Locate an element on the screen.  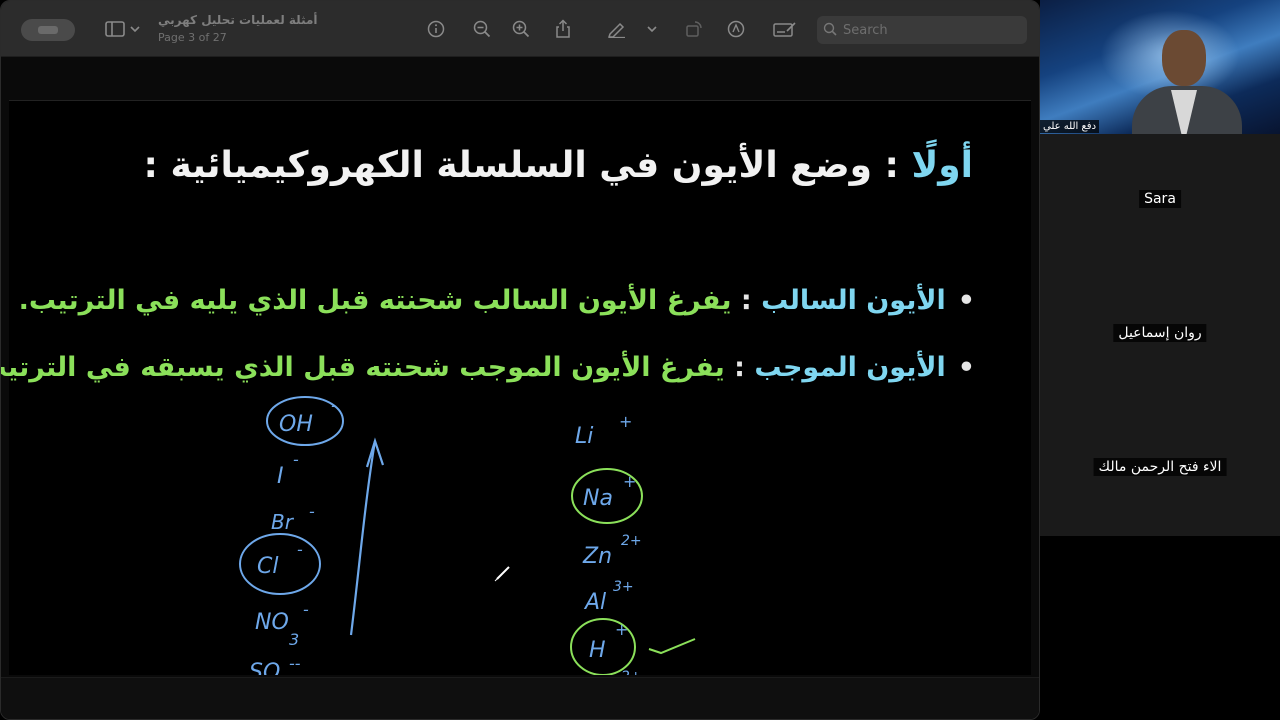
video-tile: دفع الله علي is located at coordinates (1160, 67).